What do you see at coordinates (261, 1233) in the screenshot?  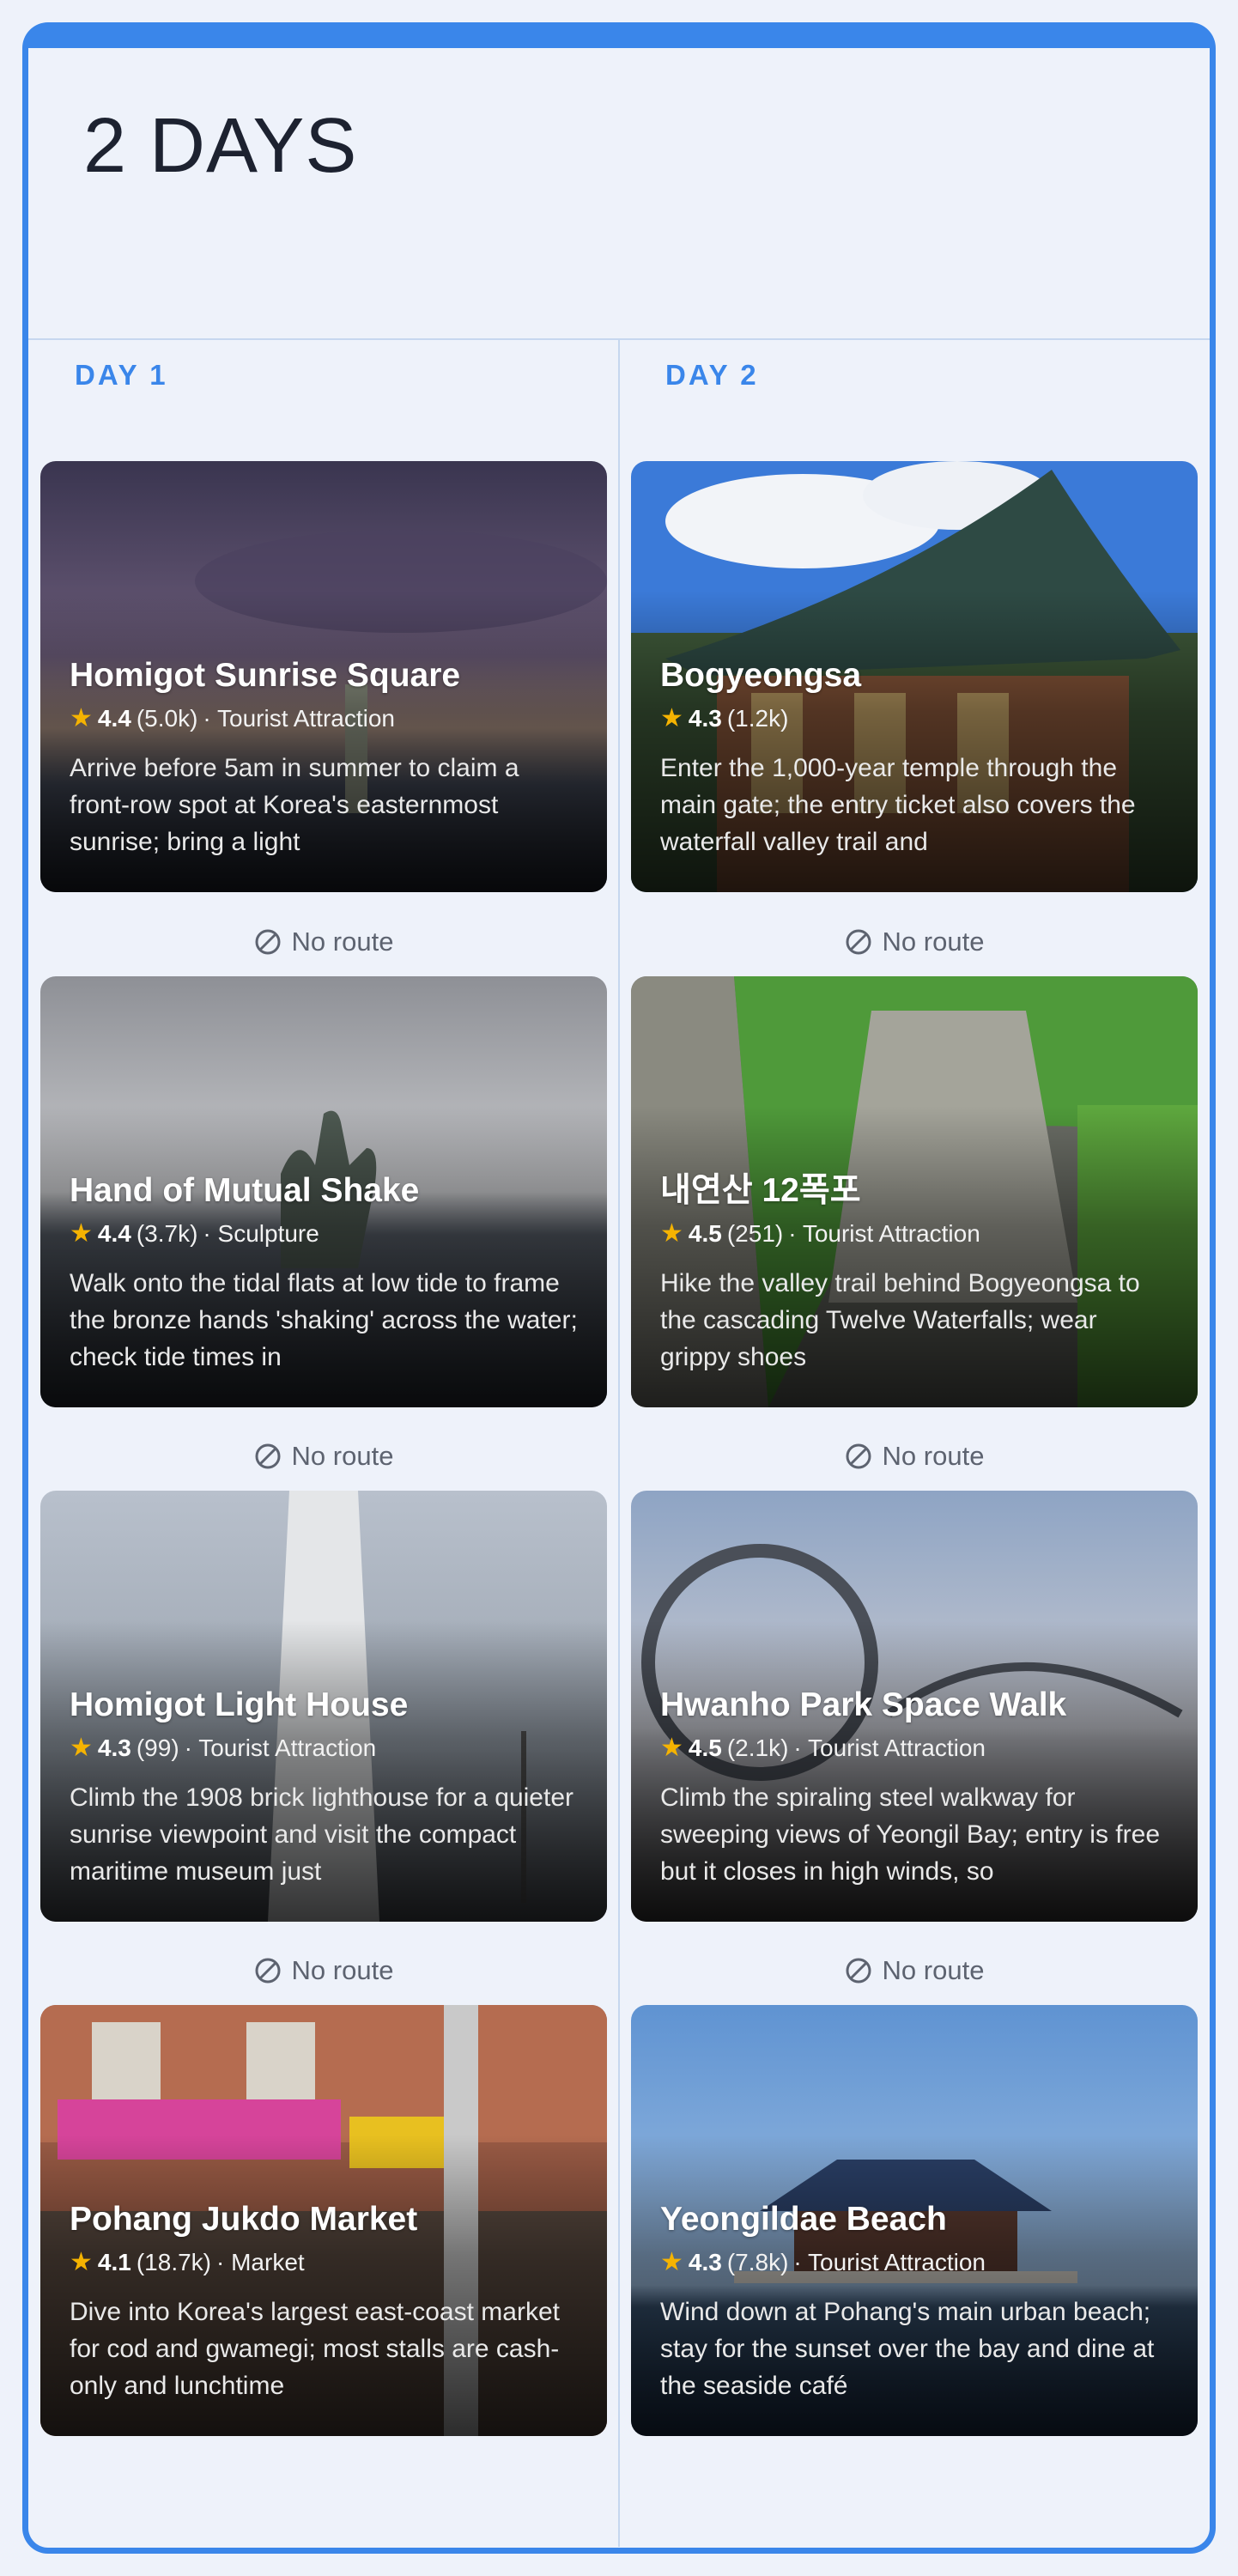 I see `place-category: · Sculpture` at bounding box center [261, 1233].